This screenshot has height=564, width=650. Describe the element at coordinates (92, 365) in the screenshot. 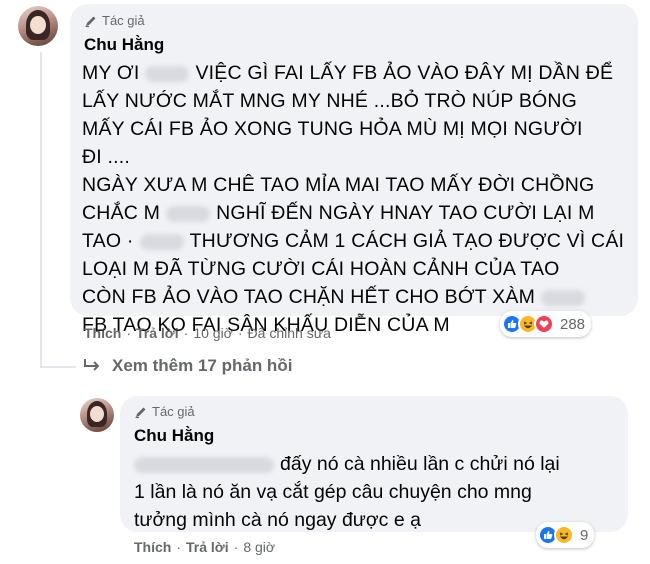

I see `reply-arrow-icon` at that location.